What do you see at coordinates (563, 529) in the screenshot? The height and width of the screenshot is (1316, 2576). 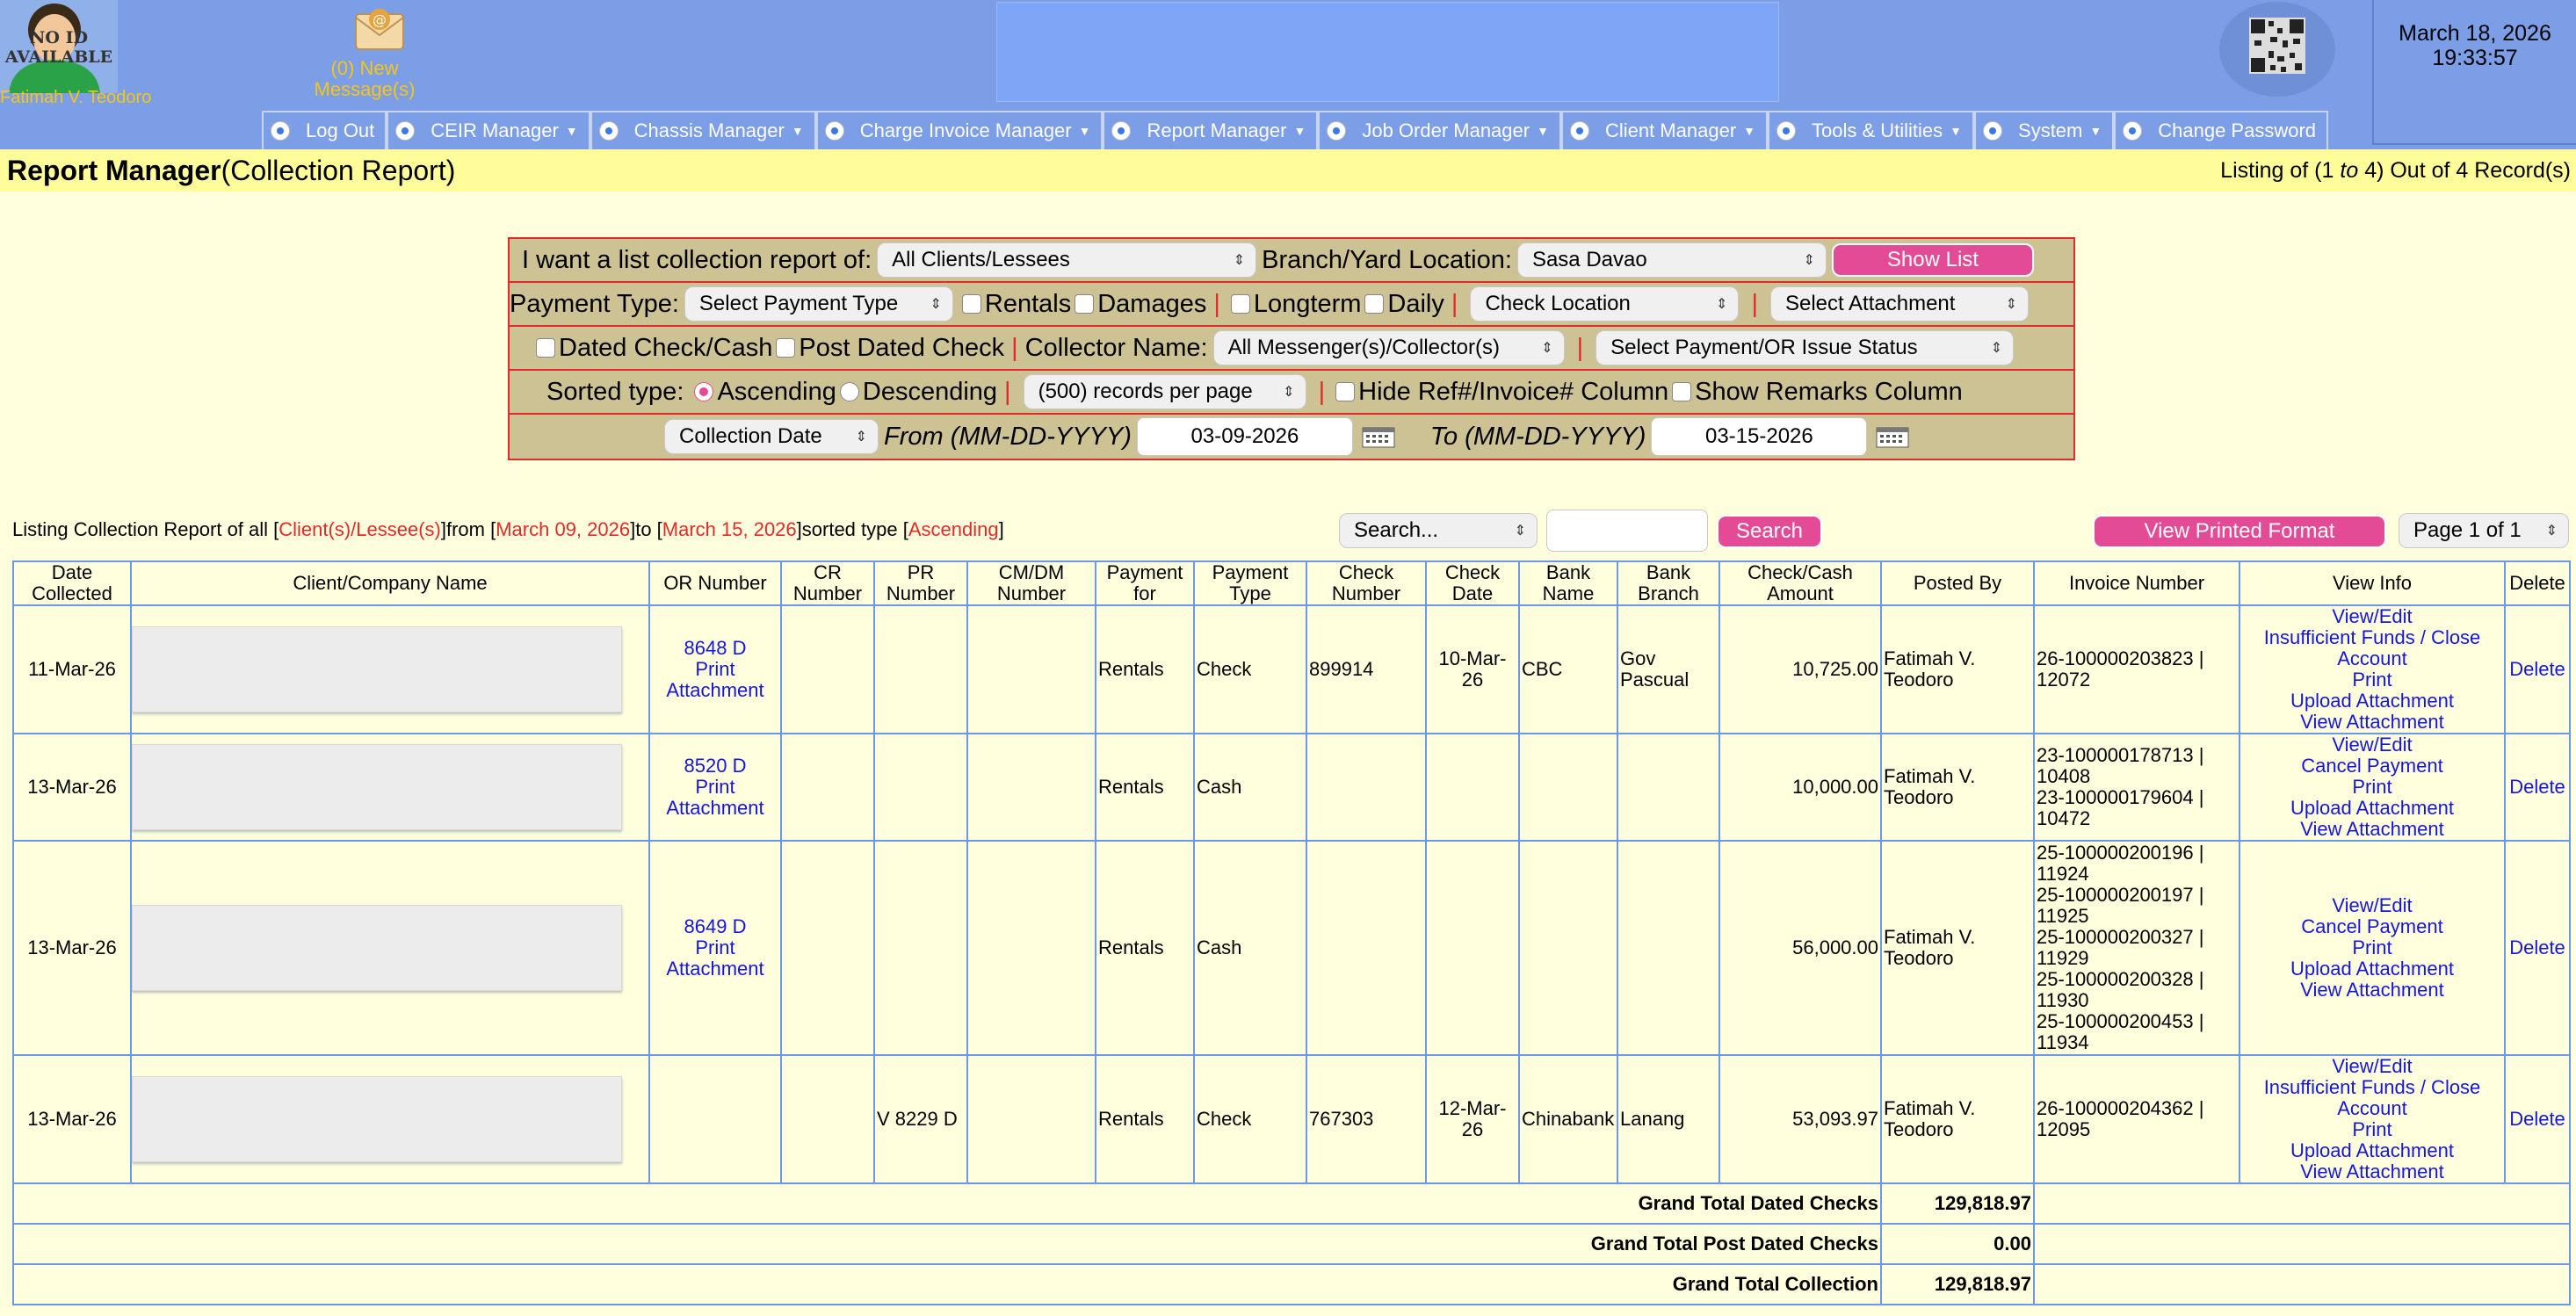 I see `summary-from-date: March 09, 2026` at bounding box center [563, 529].